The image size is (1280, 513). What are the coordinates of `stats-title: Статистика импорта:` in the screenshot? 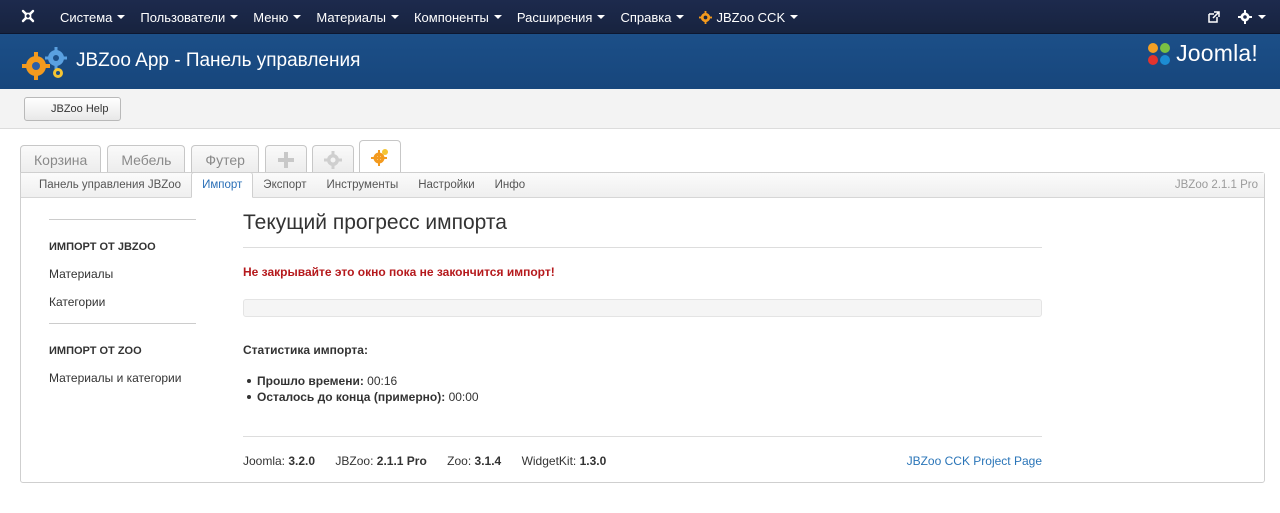 It's located at (305, 350).